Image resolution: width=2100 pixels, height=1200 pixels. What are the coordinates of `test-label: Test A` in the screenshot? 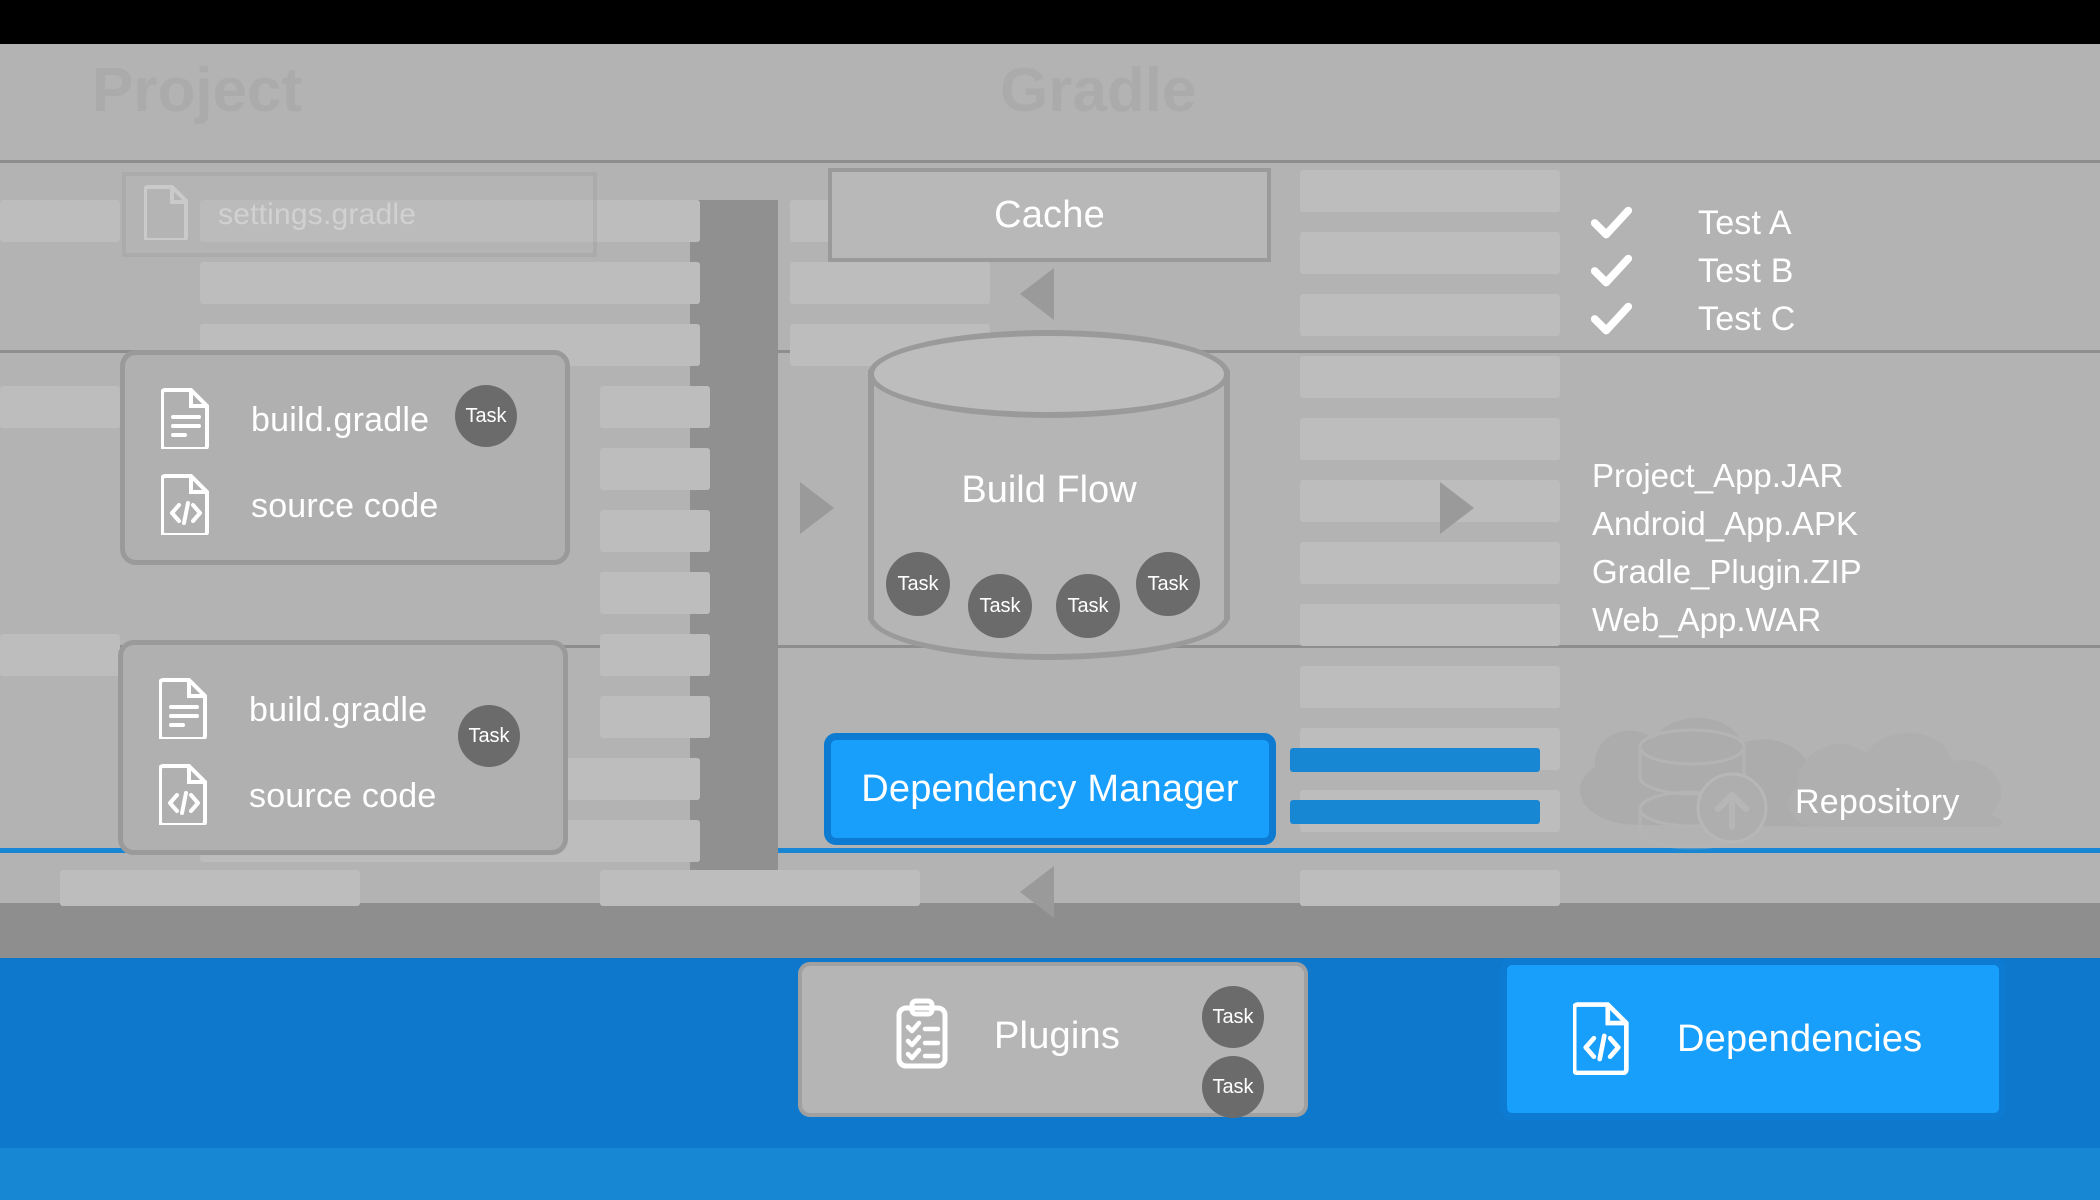 It's located at (1745, 222).